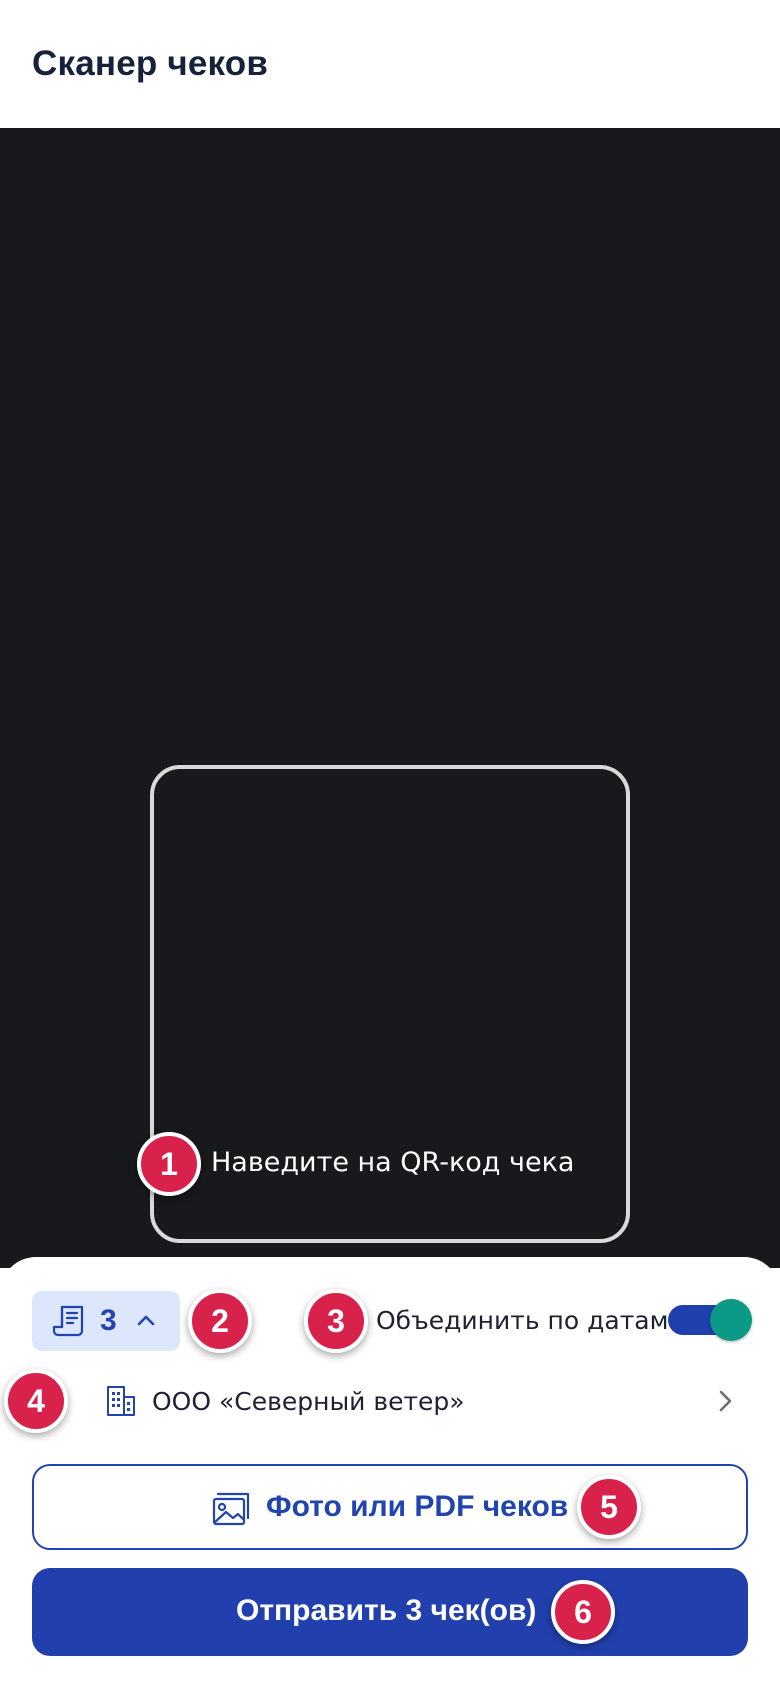 The width and height of the screenshot is (780, 1688). I want to click on toggle-knob, so click(731, 1320).